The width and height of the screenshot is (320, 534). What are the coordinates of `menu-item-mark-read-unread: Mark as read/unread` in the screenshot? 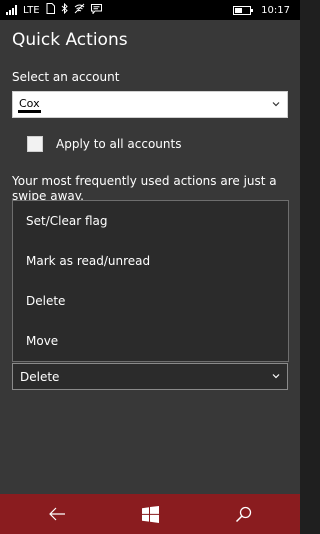 It's located at (150, 261).